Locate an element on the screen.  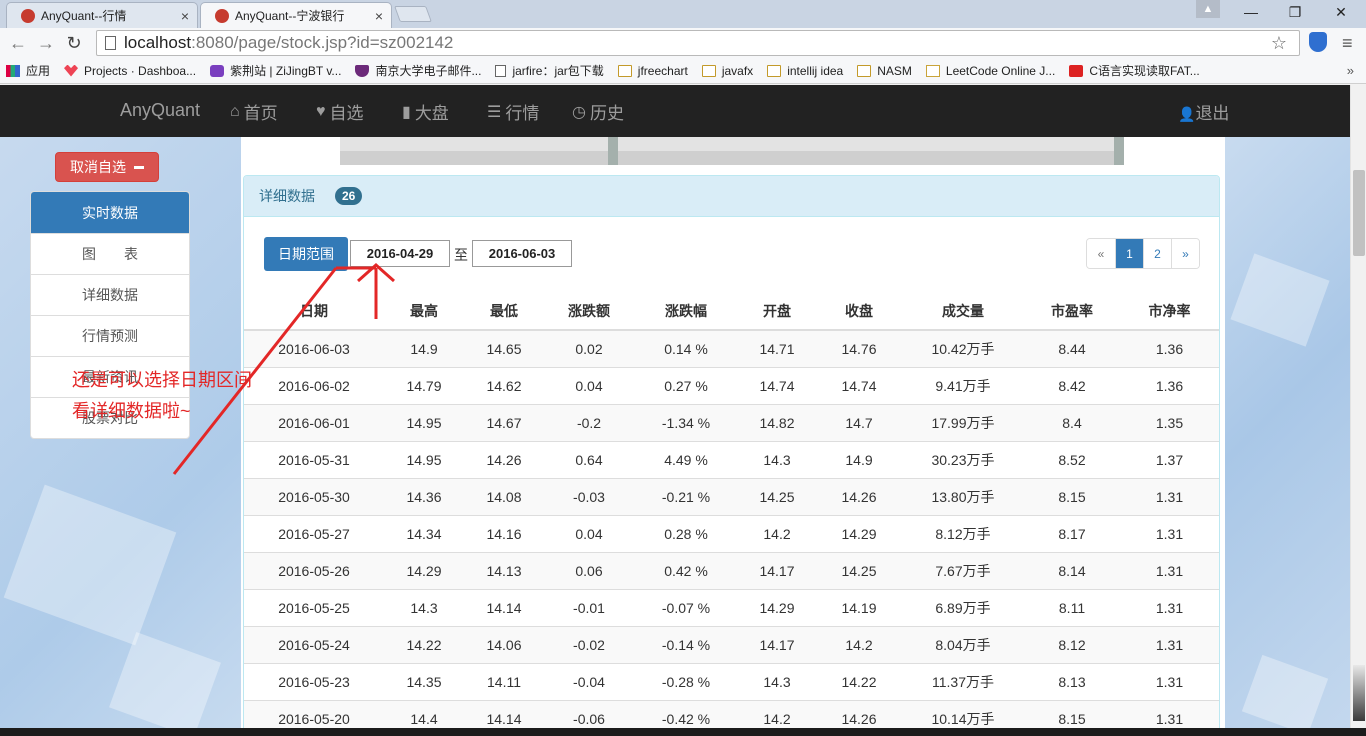
column-header: 涨跌额 is located at coordinates (589, 311).